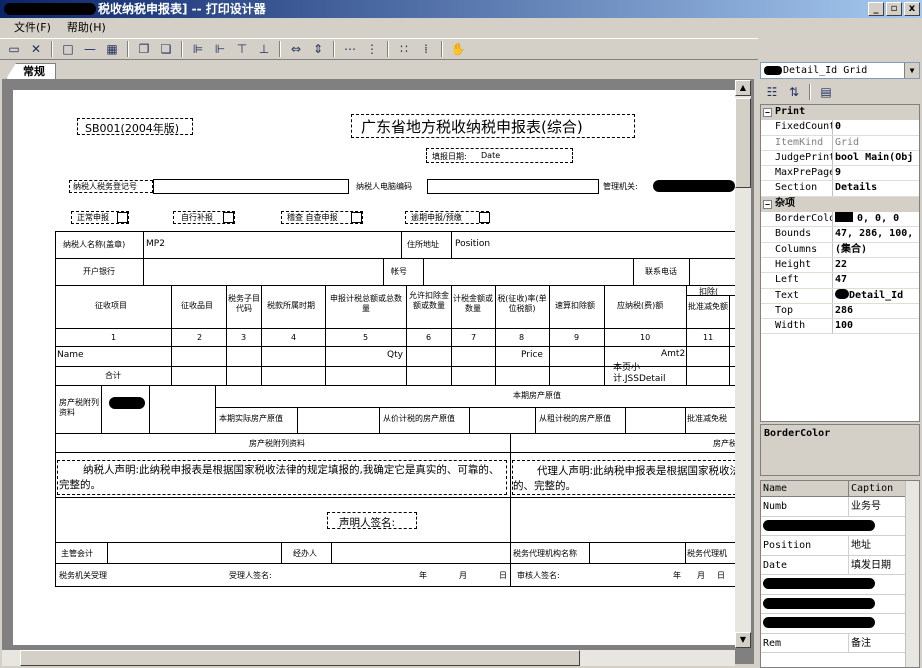 The width and height of the screenshot is (922, 668). I want to click on fill-date-label: 填报日期:, so click(449, 156).